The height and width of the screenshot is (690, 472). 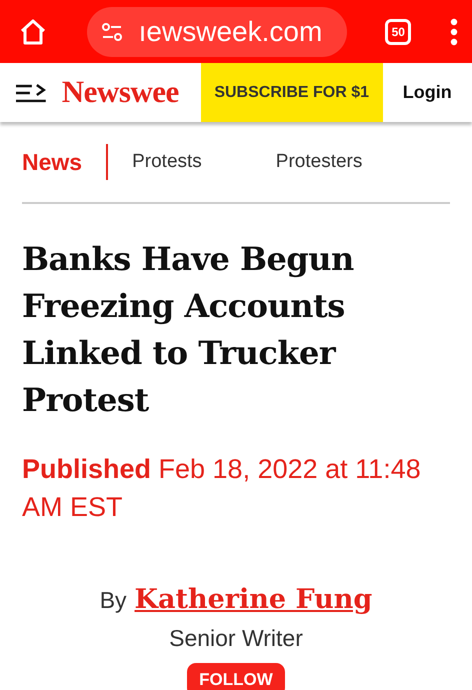 What do you see at coordinates (167, 162) in the screenshot?
I see `nav-tab: Protests` at bounding box center [167, 162].